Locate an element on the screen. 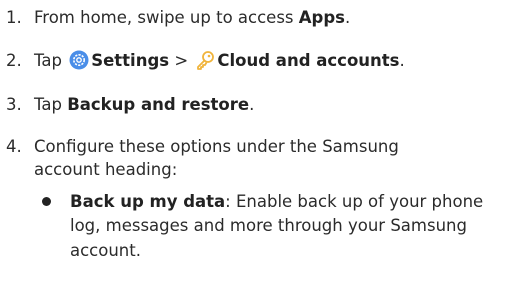 The height and width of the screenshot is (290, 518). step-3: 3. Tap Backup and restore. is located at coordinates (130, 105).